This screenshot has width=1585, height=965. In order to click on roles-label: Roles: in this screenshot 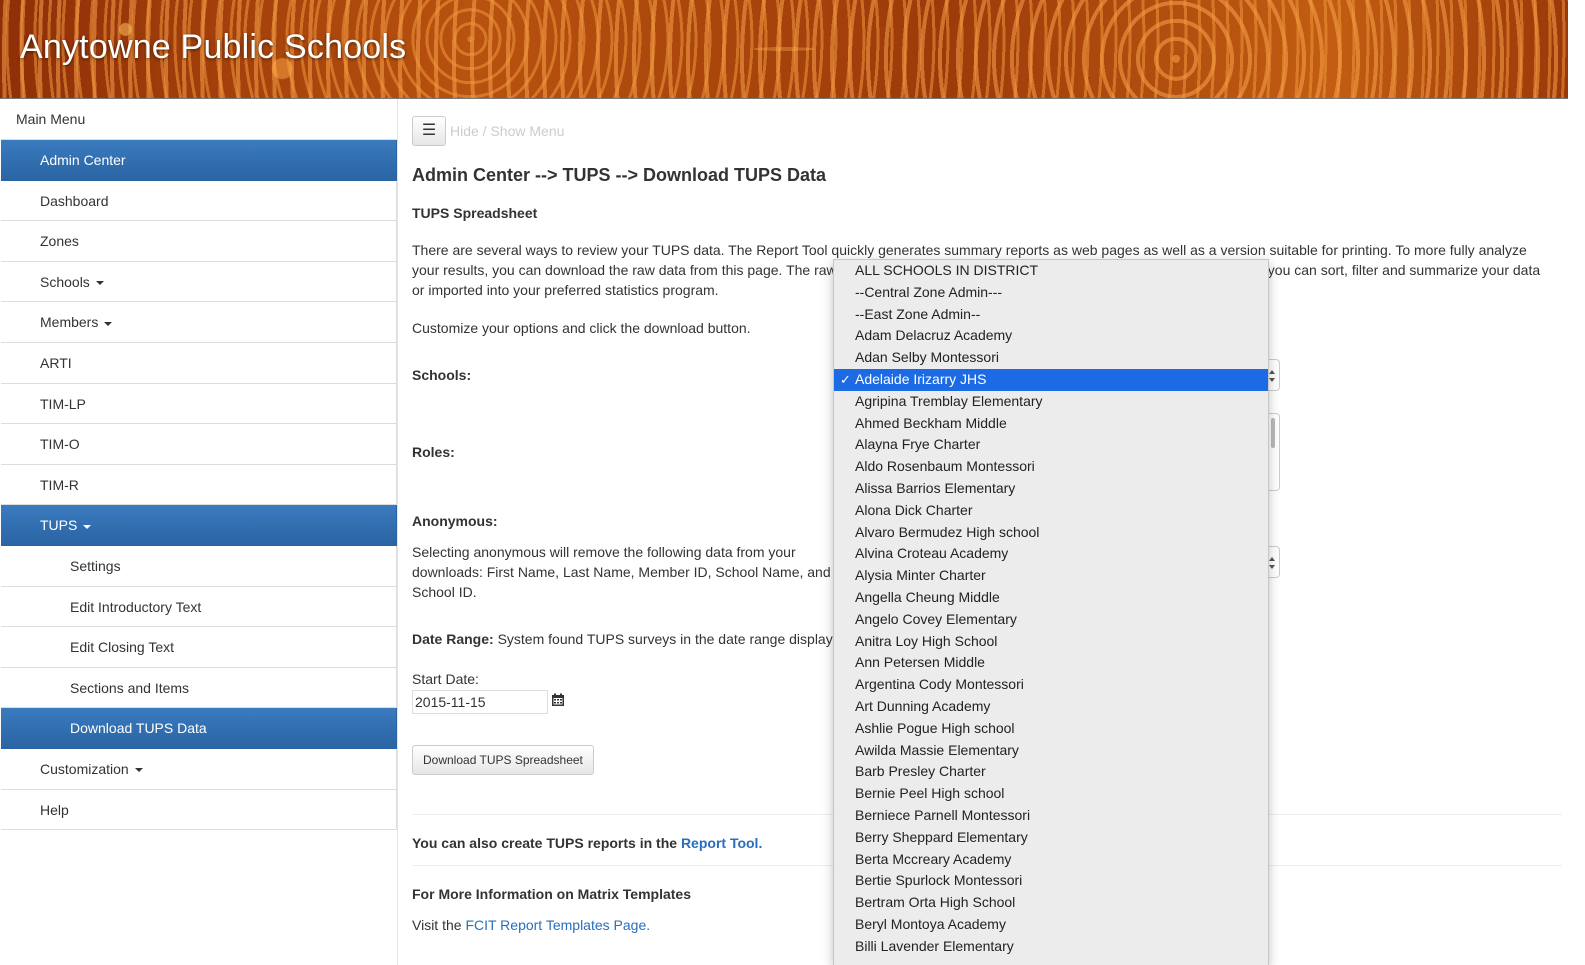, I will do `click(433, 452)`.